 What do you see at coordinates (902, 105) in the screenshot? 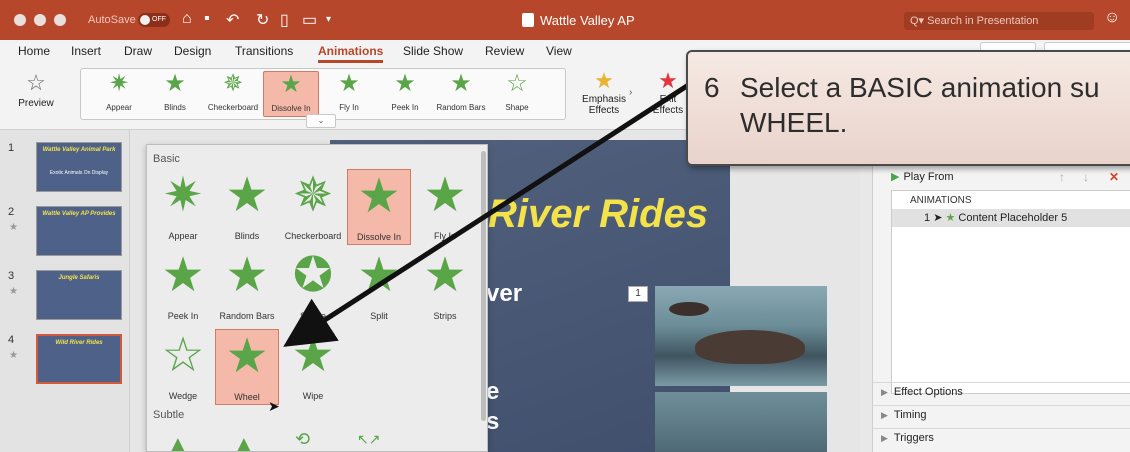
I see `callout-text: 6 Select a BASIC animation su WHEEL.` at bounding box center [902, 105].